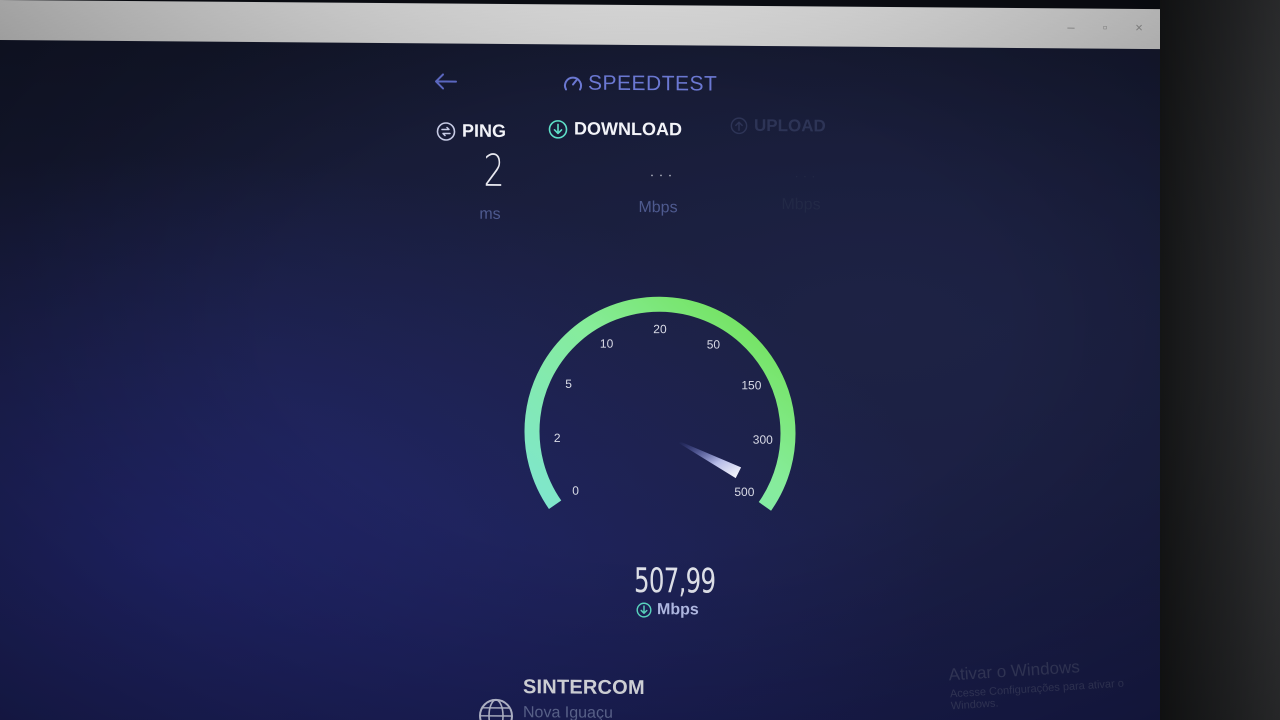 Image resolution: width=1280 pixels, height=720 pixels. I want to click on speed-gauge: 0 2 5 10 20 50 150 300 500, so click(660, 403).